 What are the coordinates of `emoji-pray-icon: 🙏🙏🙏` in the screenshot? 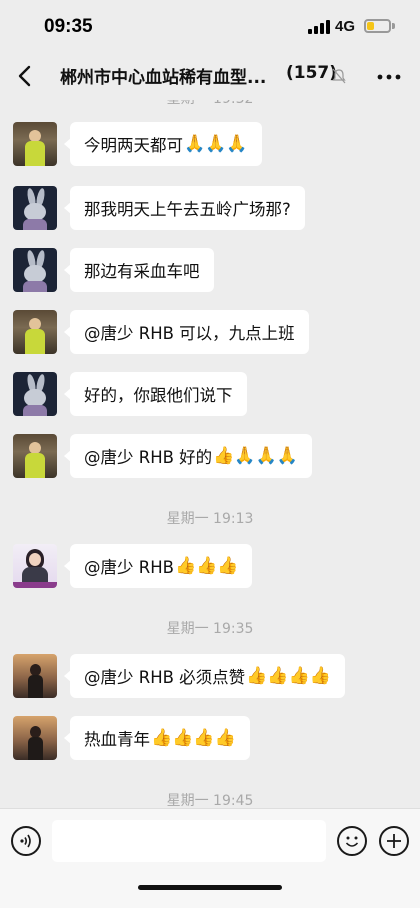 It's located at (216, 144).